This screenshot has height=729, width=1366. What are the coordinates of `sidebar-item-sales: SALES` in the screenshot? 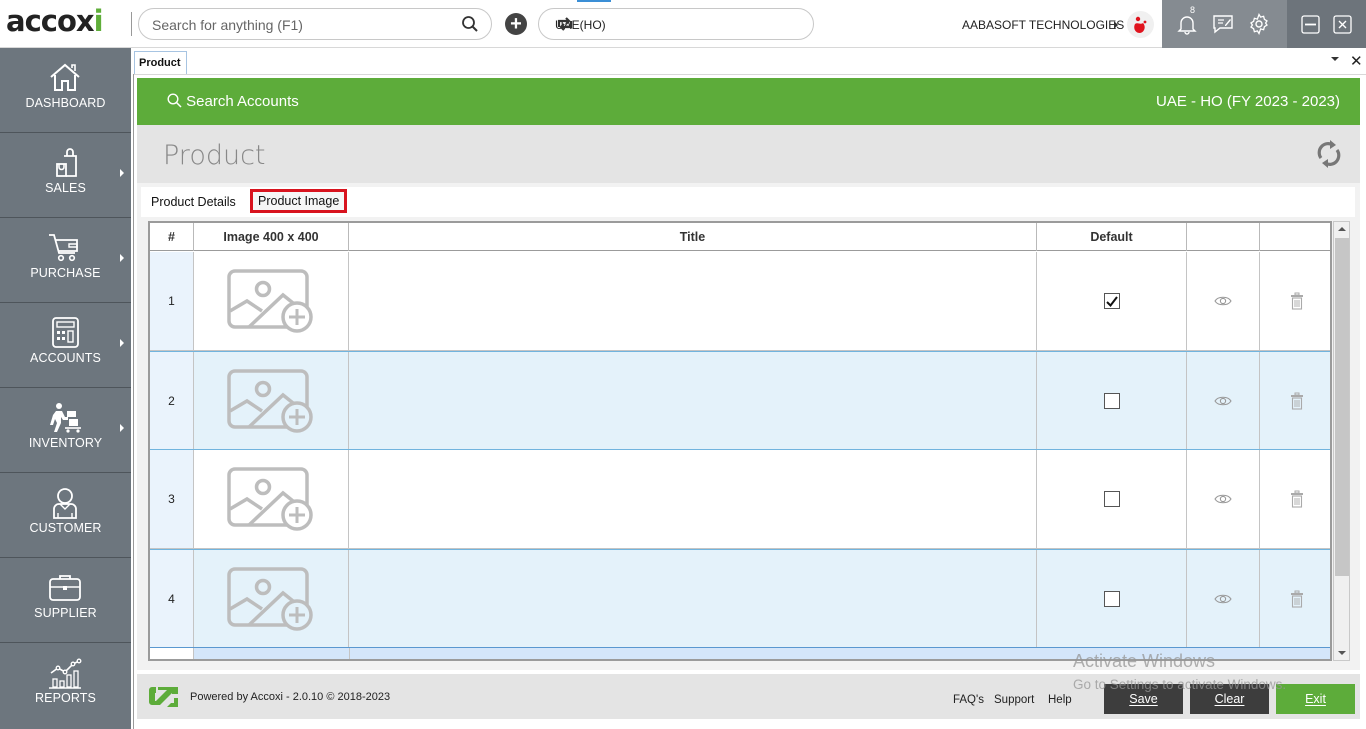 It's located at (65, 175).